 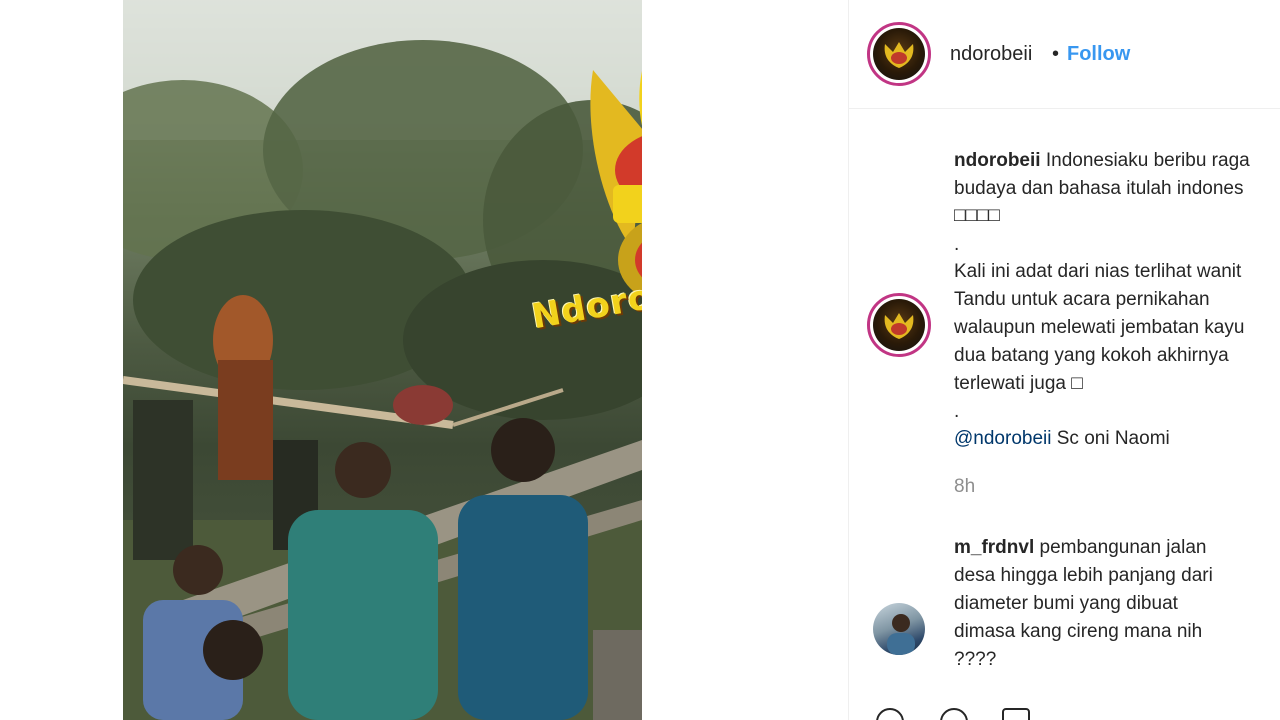 What do you see at coordinates (1098, 271) in the screenshot?
I see `caption-text-line: Kali ini adat dari nias terlihat wanit` at bounding box center [1098, 271].